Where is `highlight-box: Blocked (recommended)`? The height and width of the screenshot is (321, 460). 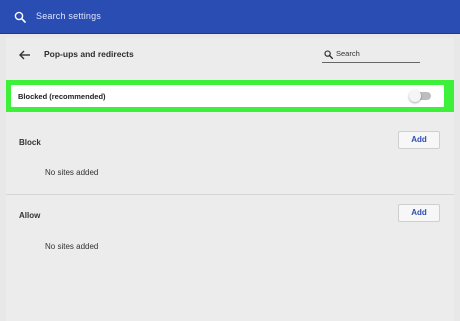 highlight-box: Blocked (recommended) is located at coordinates (230, 96).